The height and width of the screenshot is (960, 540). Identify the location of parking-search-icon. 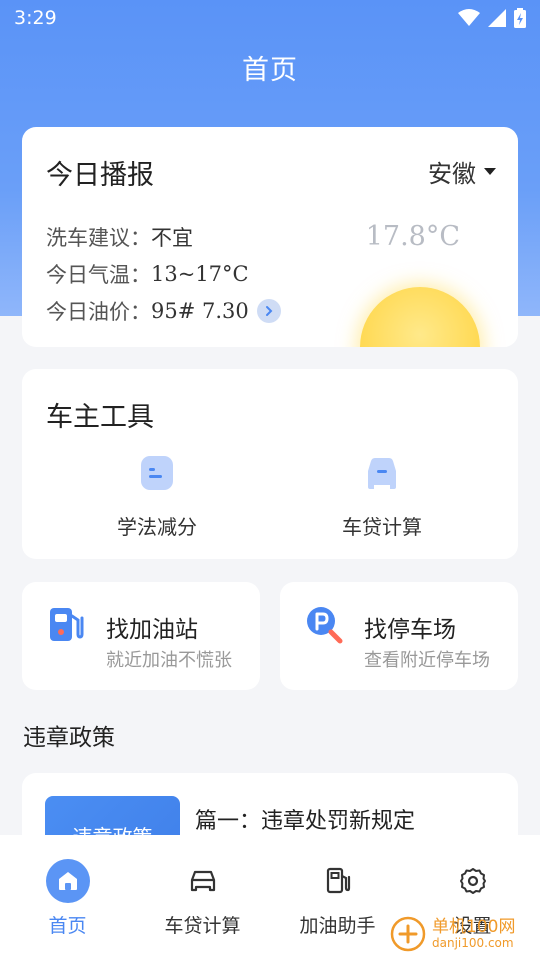
(325, 625).